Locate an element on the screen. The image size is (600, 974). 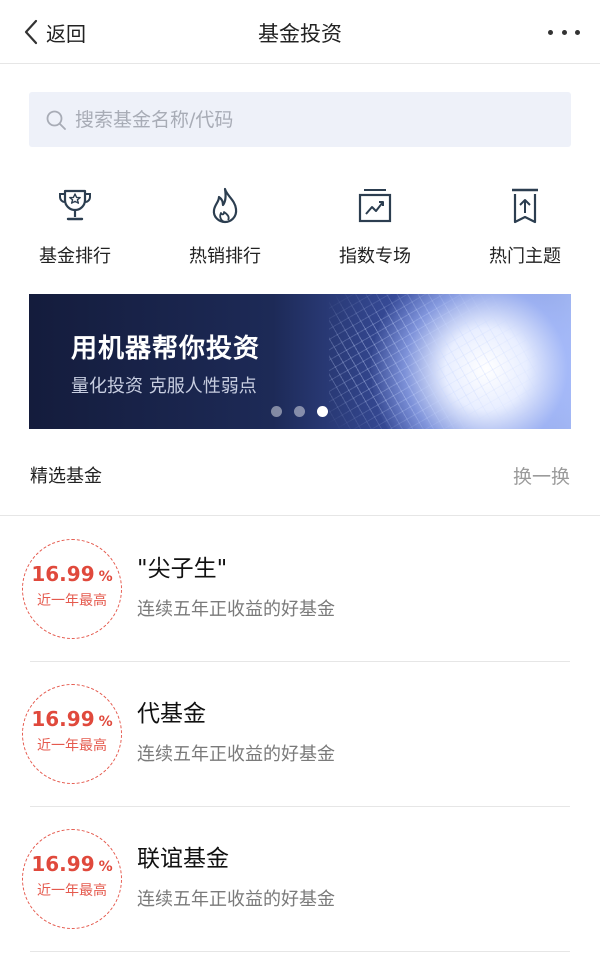
quick-link-label: 热门主题 is located at coordinates (525, 256).